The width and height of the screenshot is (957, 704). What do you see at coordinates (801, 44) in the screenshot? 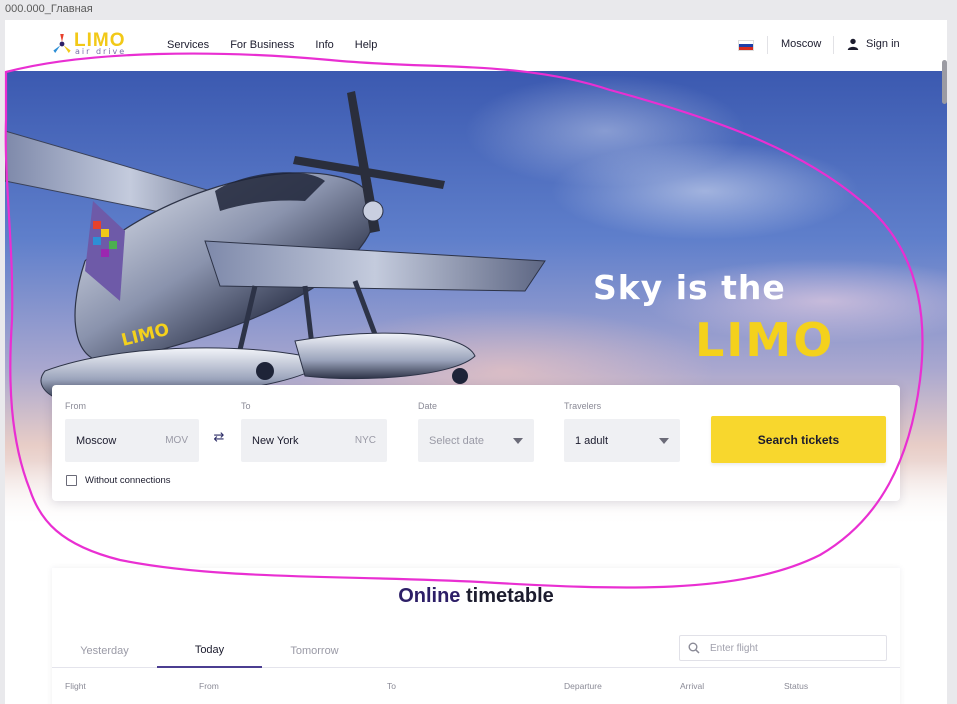
I see `city-selector: Moscow` at bounding box center [801, 44].